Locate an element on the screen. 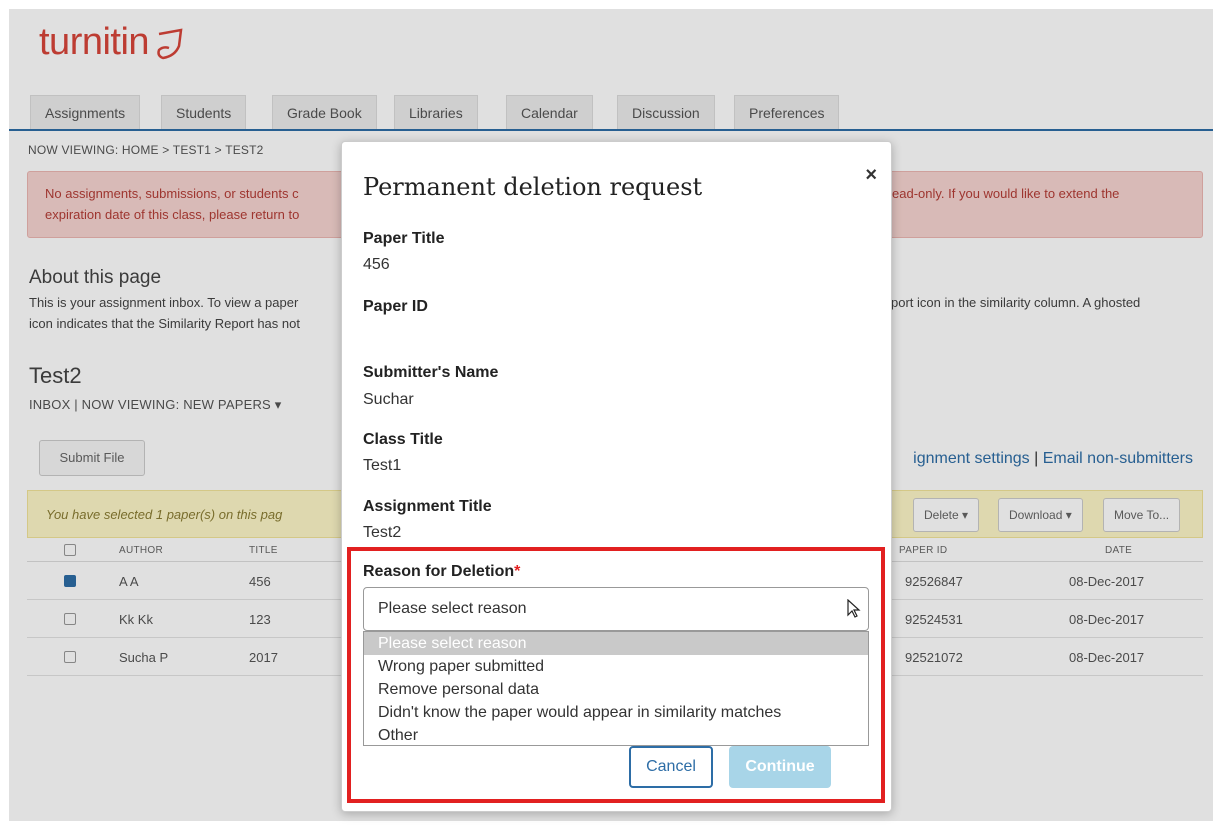 This screenshot has height=829, width=1220. reason-option: Remove personal data is located at coordinates (616, 689).